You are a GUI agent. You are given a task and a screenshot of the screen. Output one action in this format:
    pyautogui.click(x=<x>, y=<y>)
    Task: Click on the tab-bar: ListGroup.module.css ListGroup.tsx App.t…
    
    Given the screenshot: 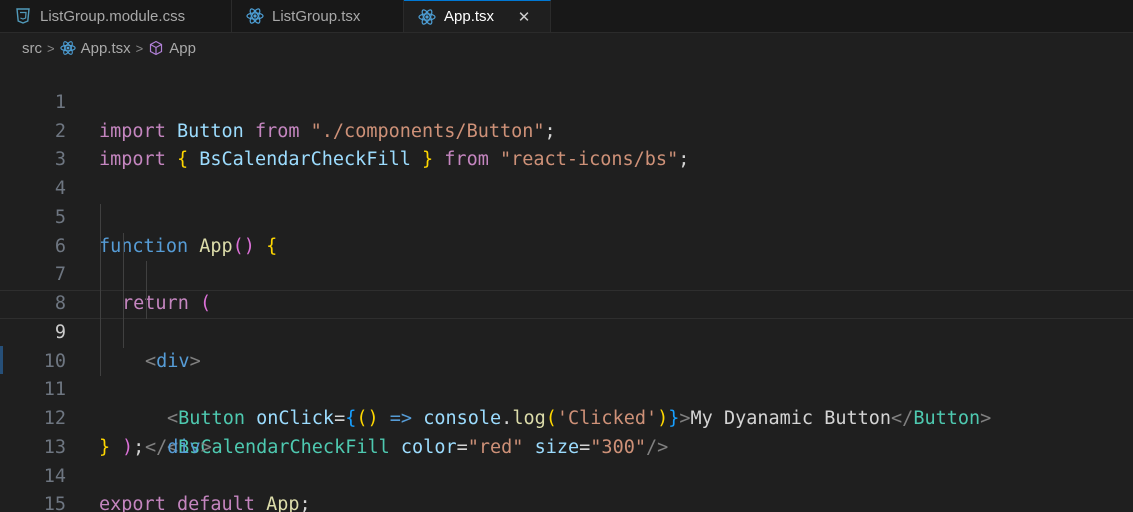 What is the action you would take?
    pyautogui.click(x=566, y=16)
    